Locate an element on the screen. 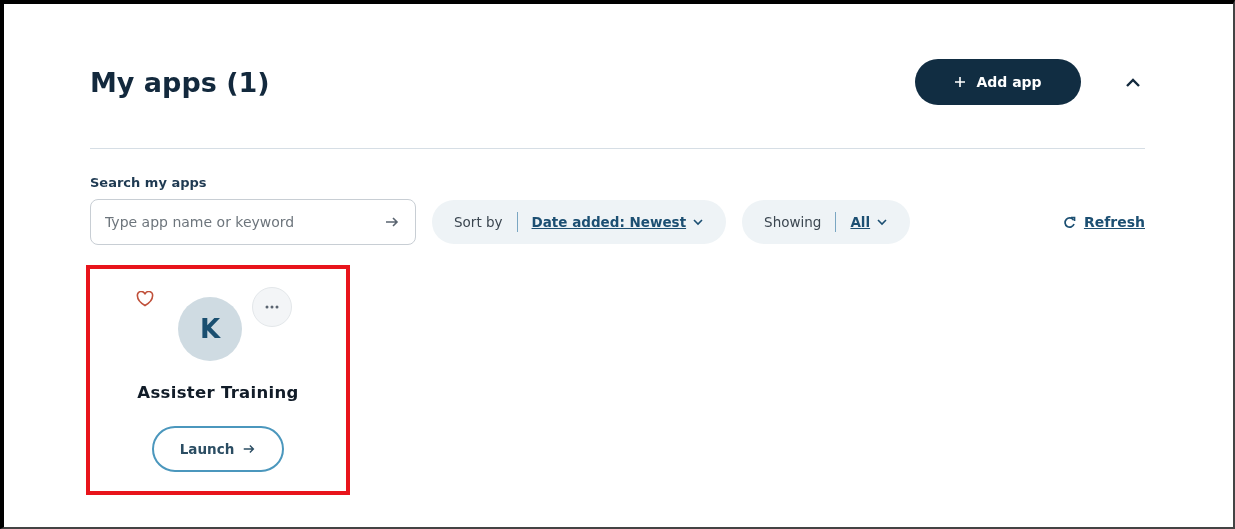 The height and width of the screenshot is (529, 1235). plus-icon is located at coordinates (960, 82).